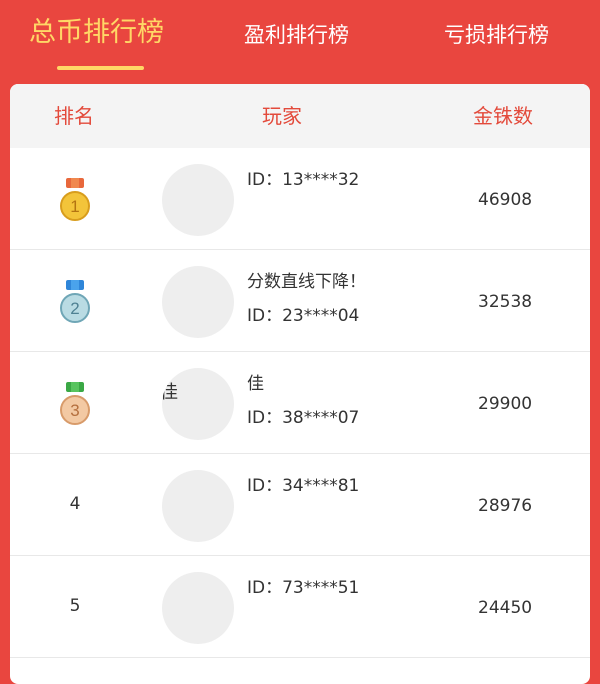 The image size is (600, 684). Describe the element at coordinates (282, 116) in the screenshot. I see `header-player: 玩家` at that location.